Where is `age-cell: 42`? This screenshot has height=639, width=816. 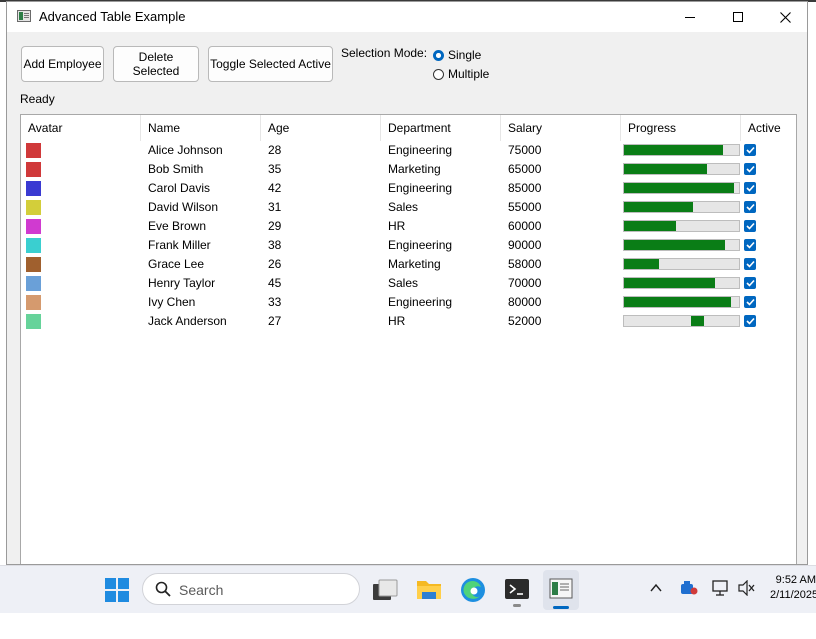
age-cell: 42 is located at coordinates (275, 188).